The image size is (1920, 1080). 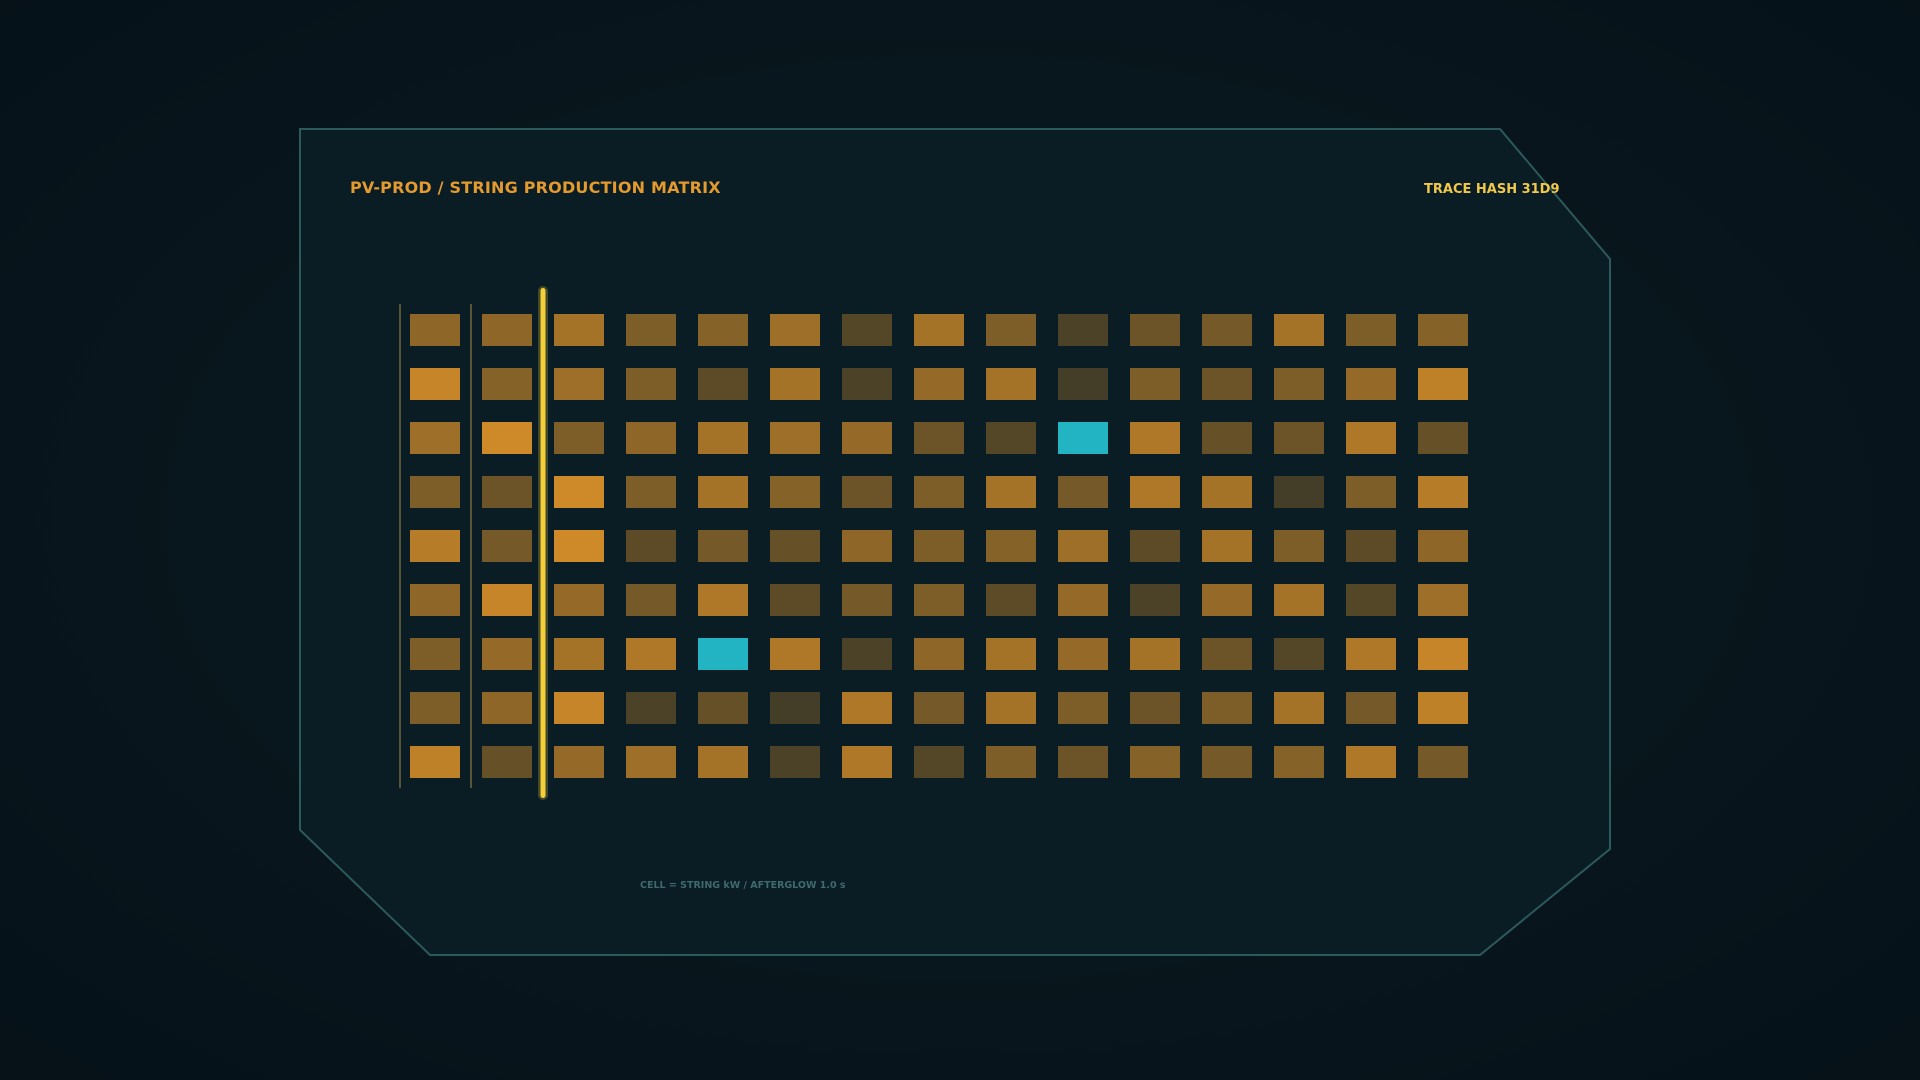 I want to click on matrix-cell-r7-c5, so click(x=723, y=654).